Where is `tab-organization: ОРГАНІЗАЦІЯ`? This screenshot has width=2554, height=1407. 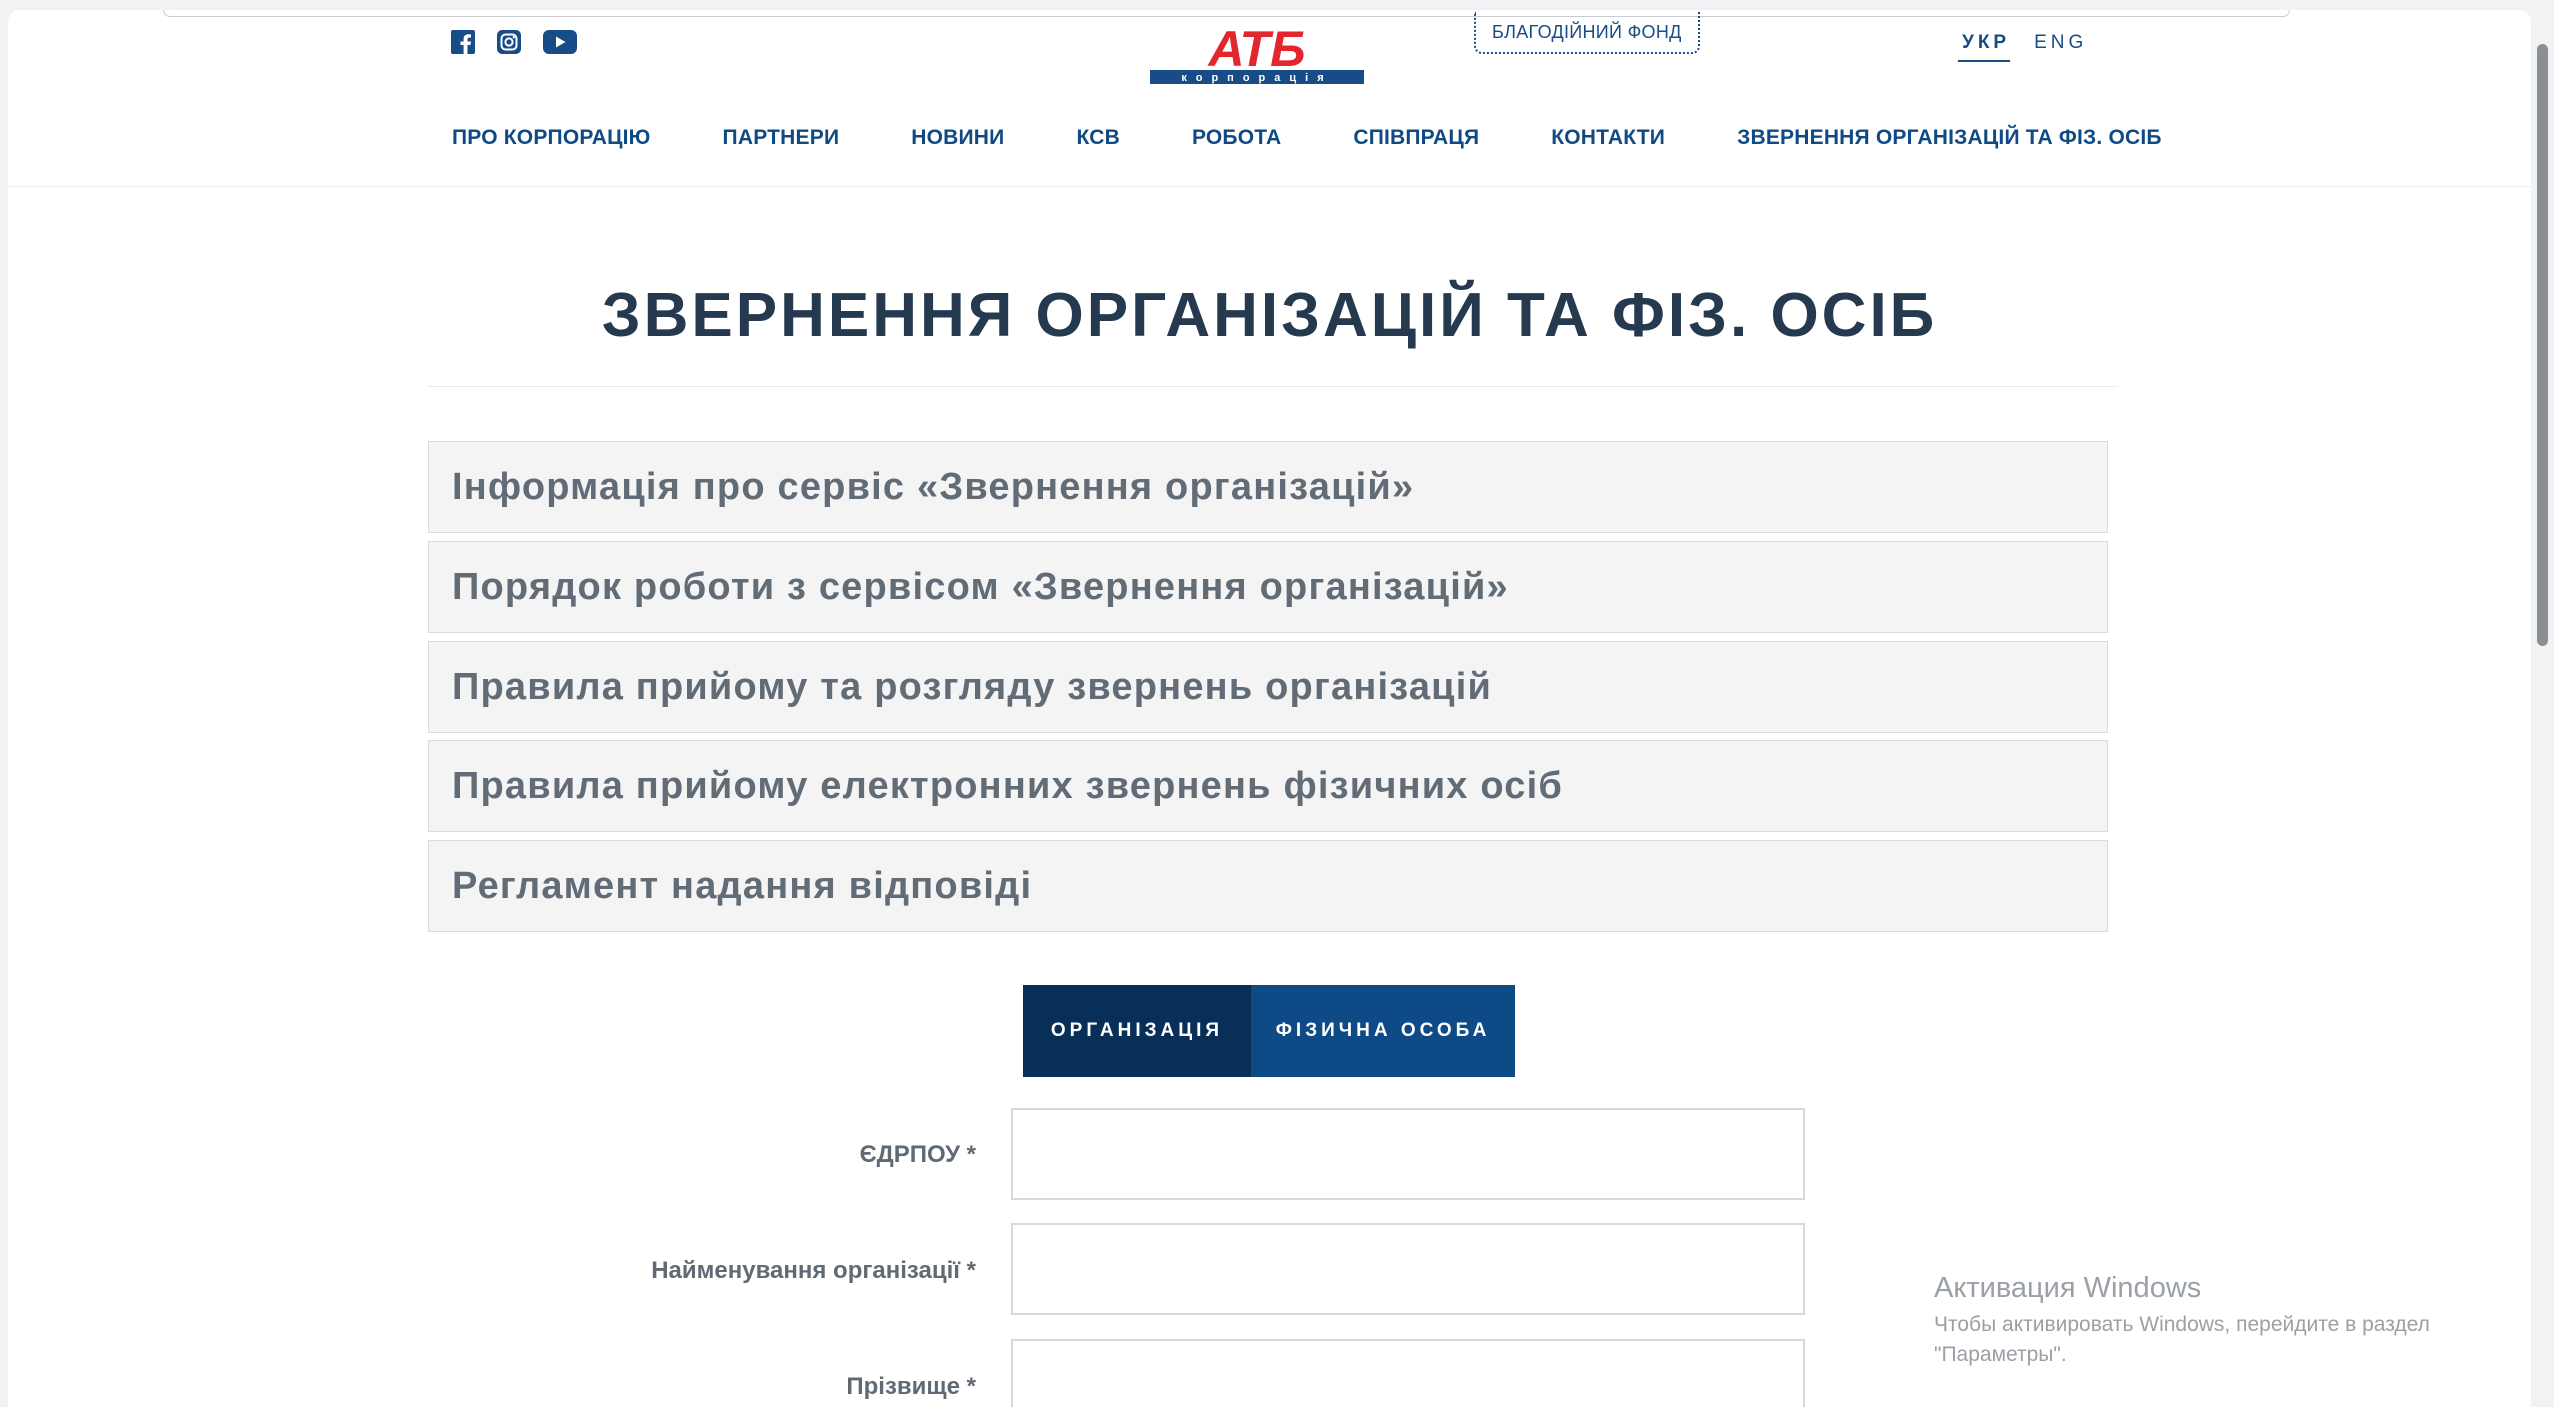 tab-organization: ОРГАНІЗАЦІЯ is located at coordinates (1137, 1031).